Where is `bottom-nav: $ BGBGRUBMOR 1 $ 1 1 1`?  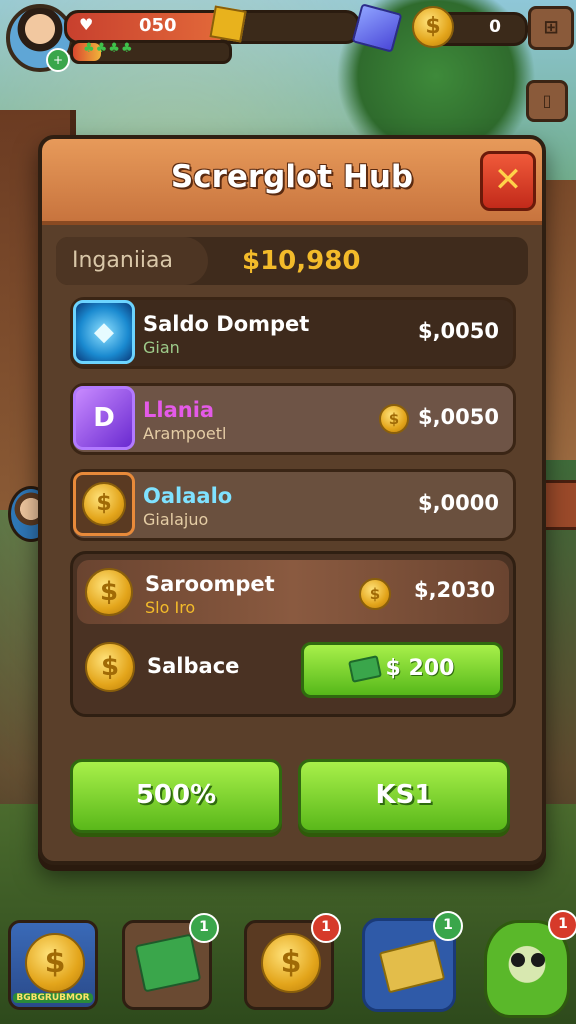
bottom-nav: $ BGBGRUBMOR 1 $ 1 1 1 is located at coordinates (288, 967).